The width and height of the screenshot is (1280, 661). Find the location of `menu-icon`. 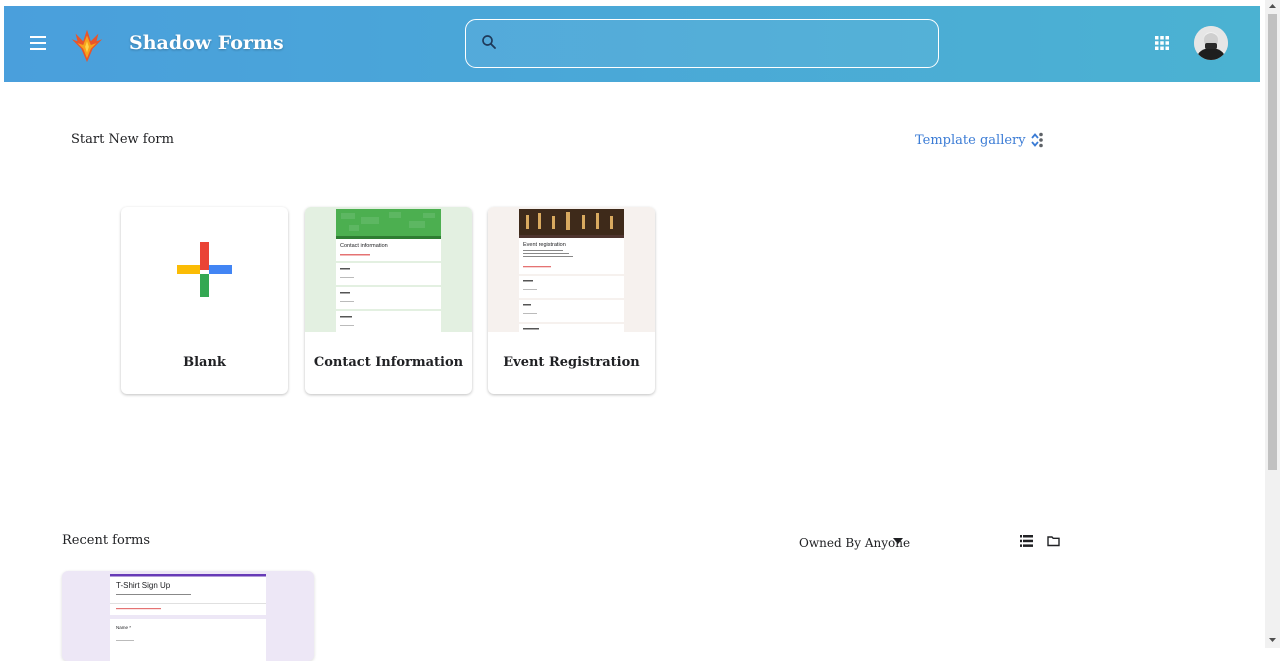

menu-icon is located at coordinates (38, 43).